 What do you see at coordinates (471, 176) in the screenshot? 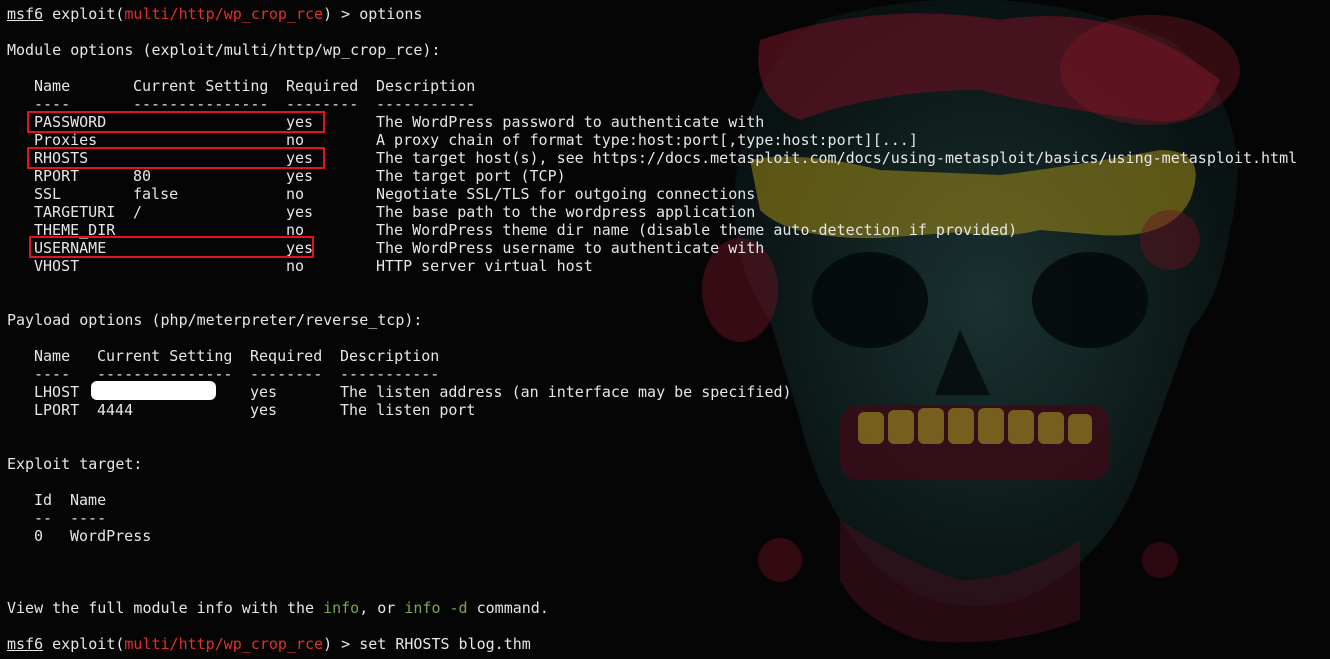
I see `option-description: The target port (TCP)` at bounding box center [471, 176].